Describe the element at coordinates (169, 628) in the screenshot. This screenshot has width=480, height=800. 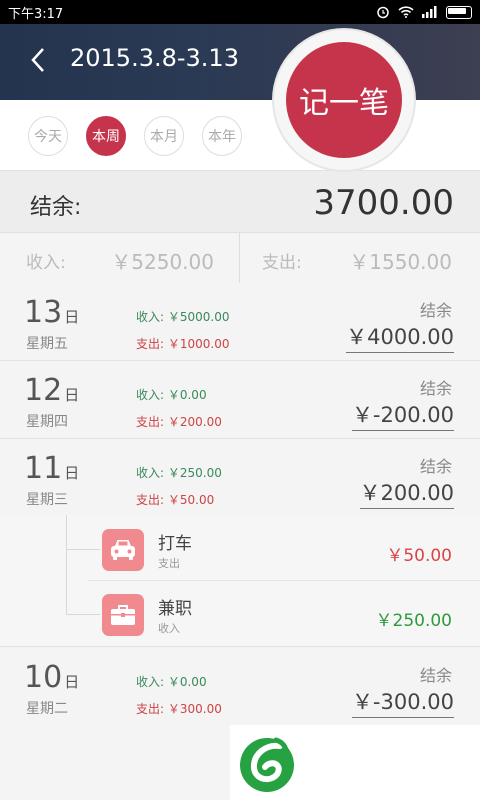
I see `category-type: 收入` at that location.